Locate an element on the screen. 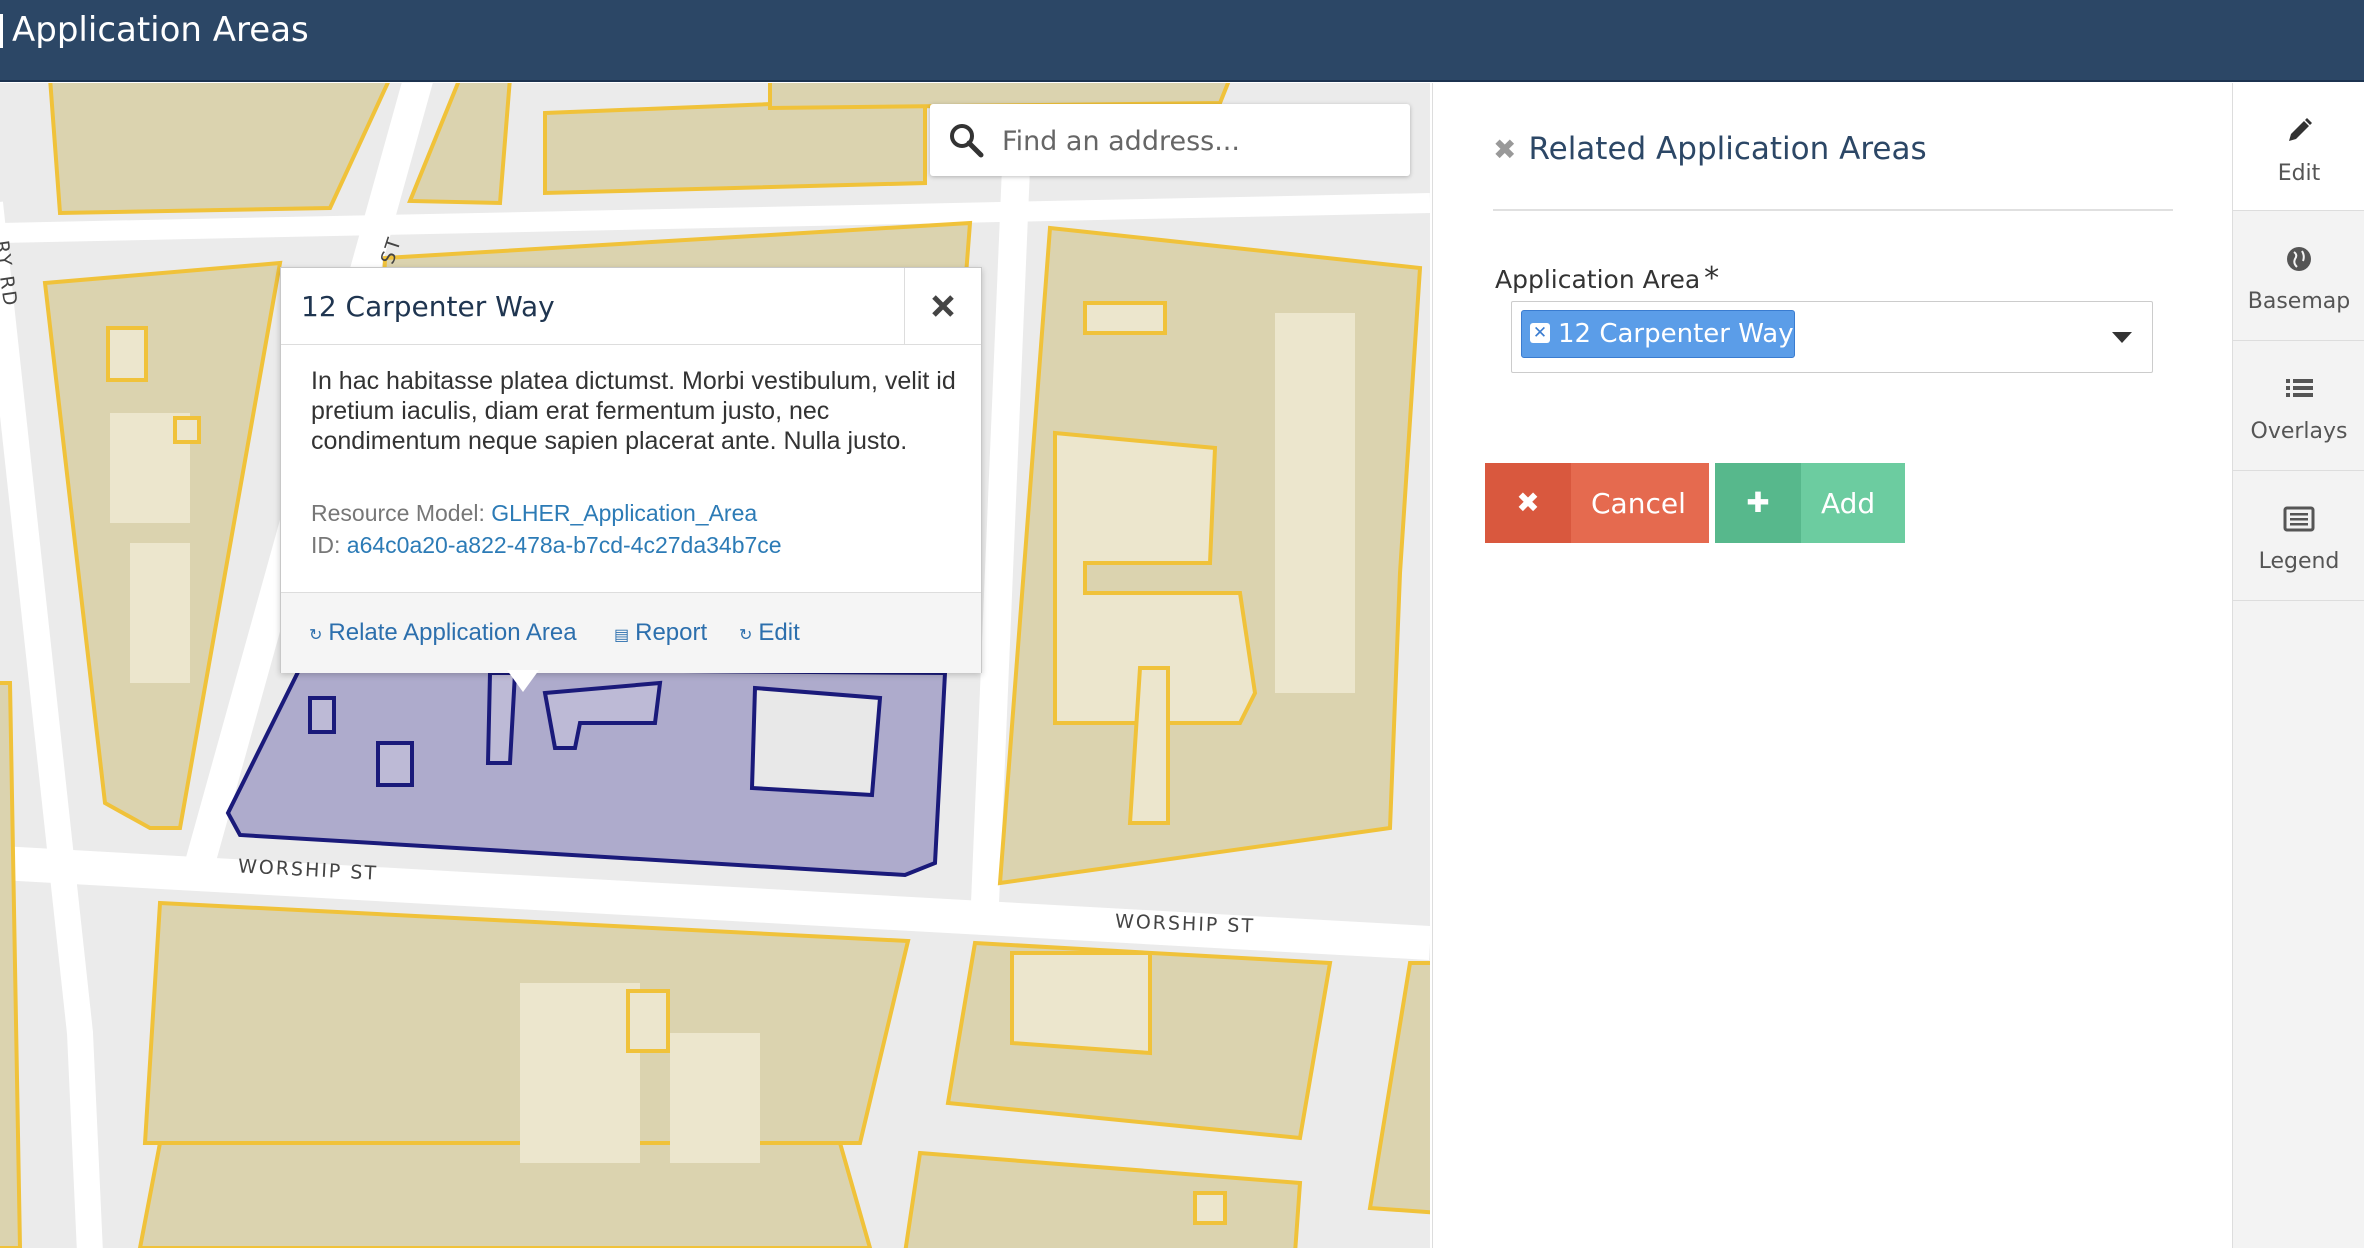  cancel-button: ✖ Cancel is located at coordinates (1597, 503).